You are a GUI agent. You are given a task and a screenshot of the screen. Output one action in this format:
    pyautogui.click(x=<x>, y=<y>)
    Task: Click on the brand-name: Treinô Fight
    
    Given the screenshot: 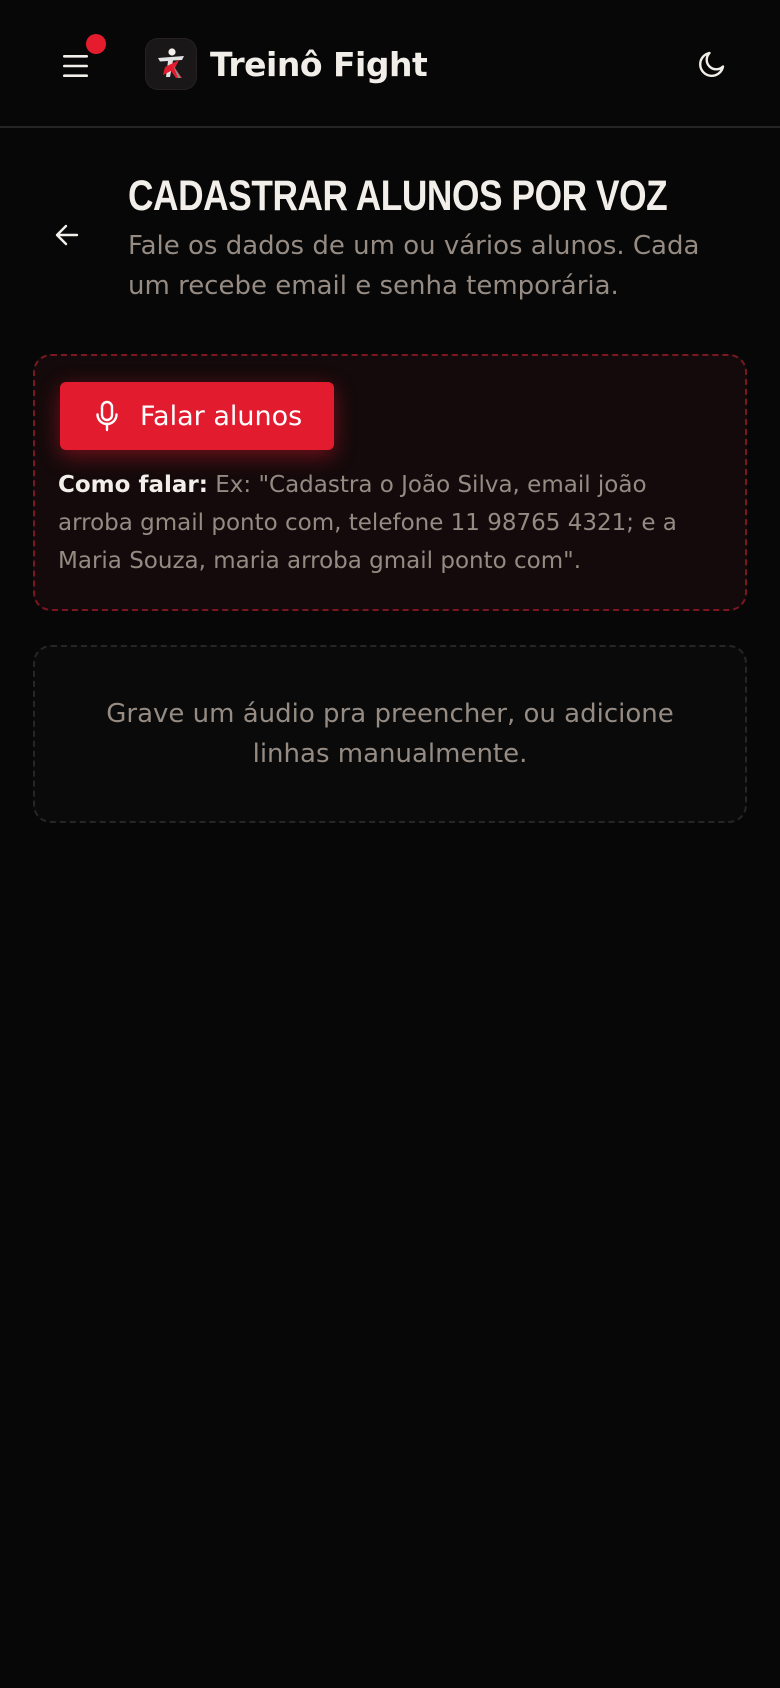 What is the action you would take?
    pyautogui.click(x=319, y=64)
    